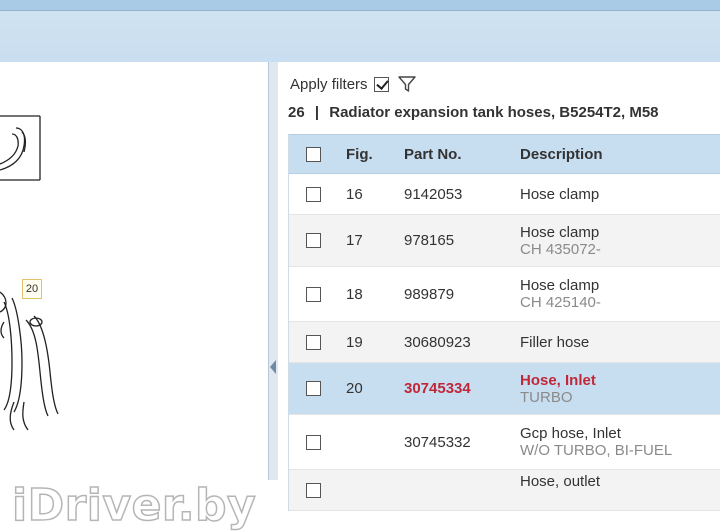  Describe the element at coordinates (560, 481) in the screenshot. I see `row-description: Hose, outlet` at that location.